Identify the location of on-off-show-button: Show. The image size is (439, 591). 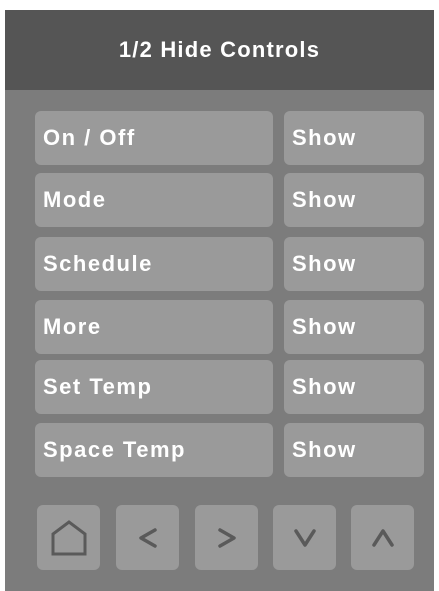
(354, 138).